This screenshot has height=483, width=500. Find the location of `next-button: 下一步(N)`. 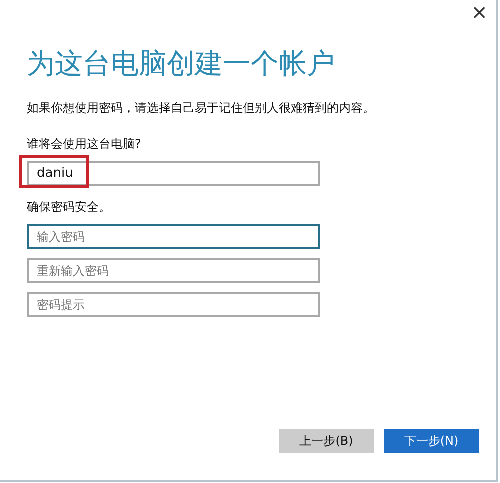

next-button: 下一步(N) is located at coordinates (431, 441).